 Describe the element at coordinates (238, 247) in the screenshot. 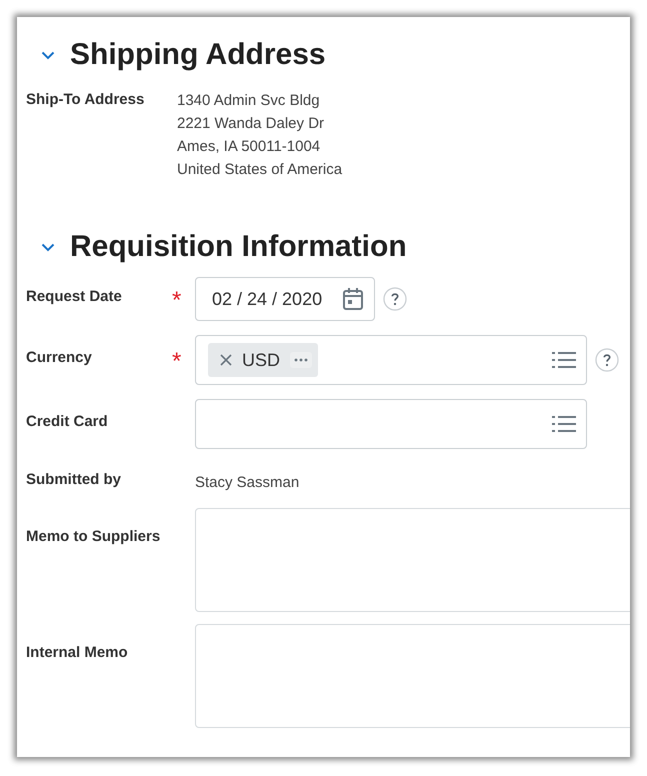

I see `section-title: Requisition Information` at that location.